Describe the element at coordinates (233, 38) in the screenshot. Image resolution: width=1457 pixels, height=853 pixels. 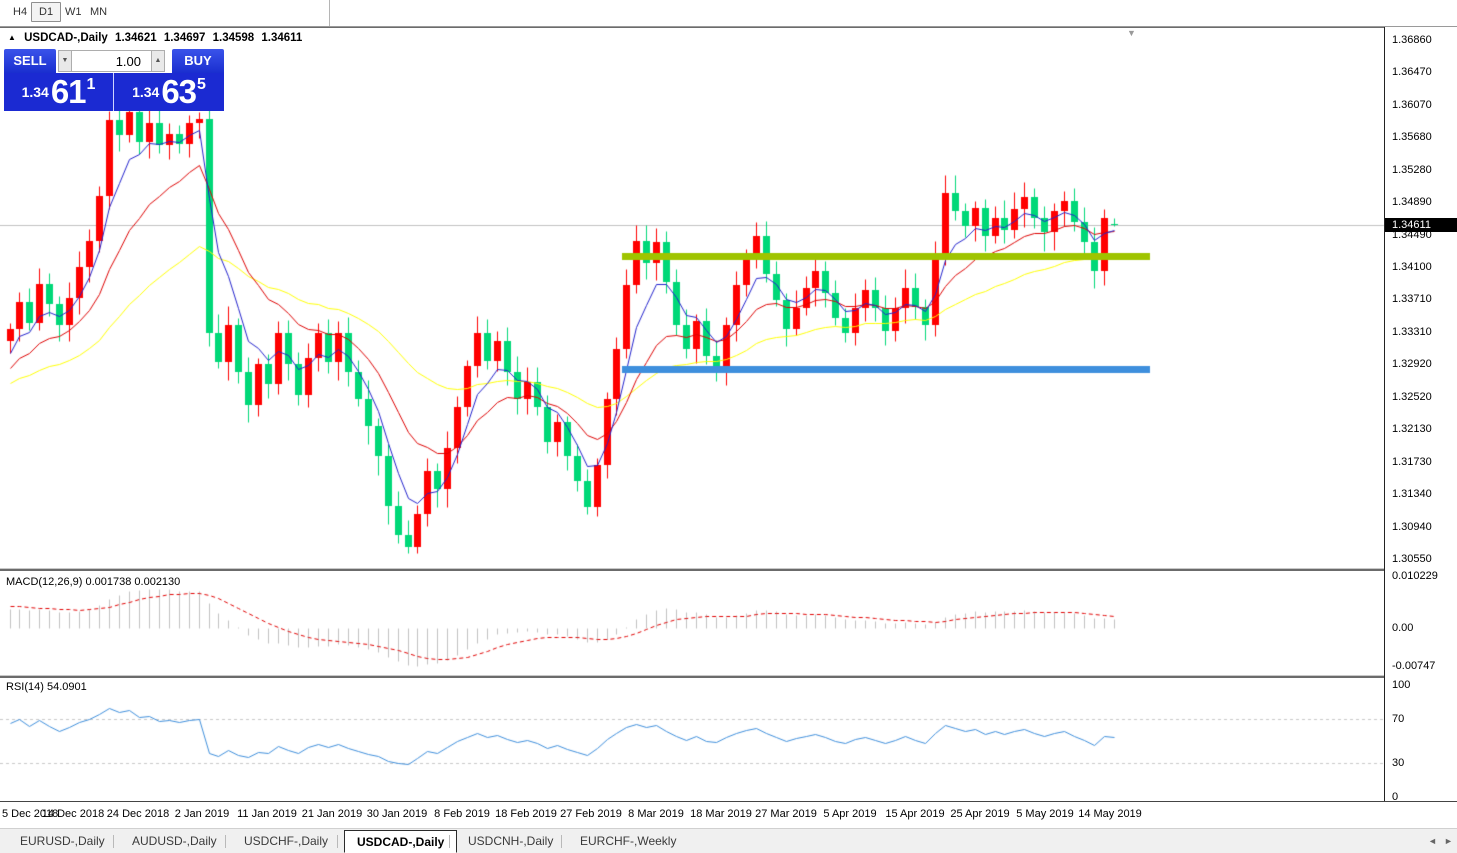
I see `ohlc-low: 1.34598` at that location.